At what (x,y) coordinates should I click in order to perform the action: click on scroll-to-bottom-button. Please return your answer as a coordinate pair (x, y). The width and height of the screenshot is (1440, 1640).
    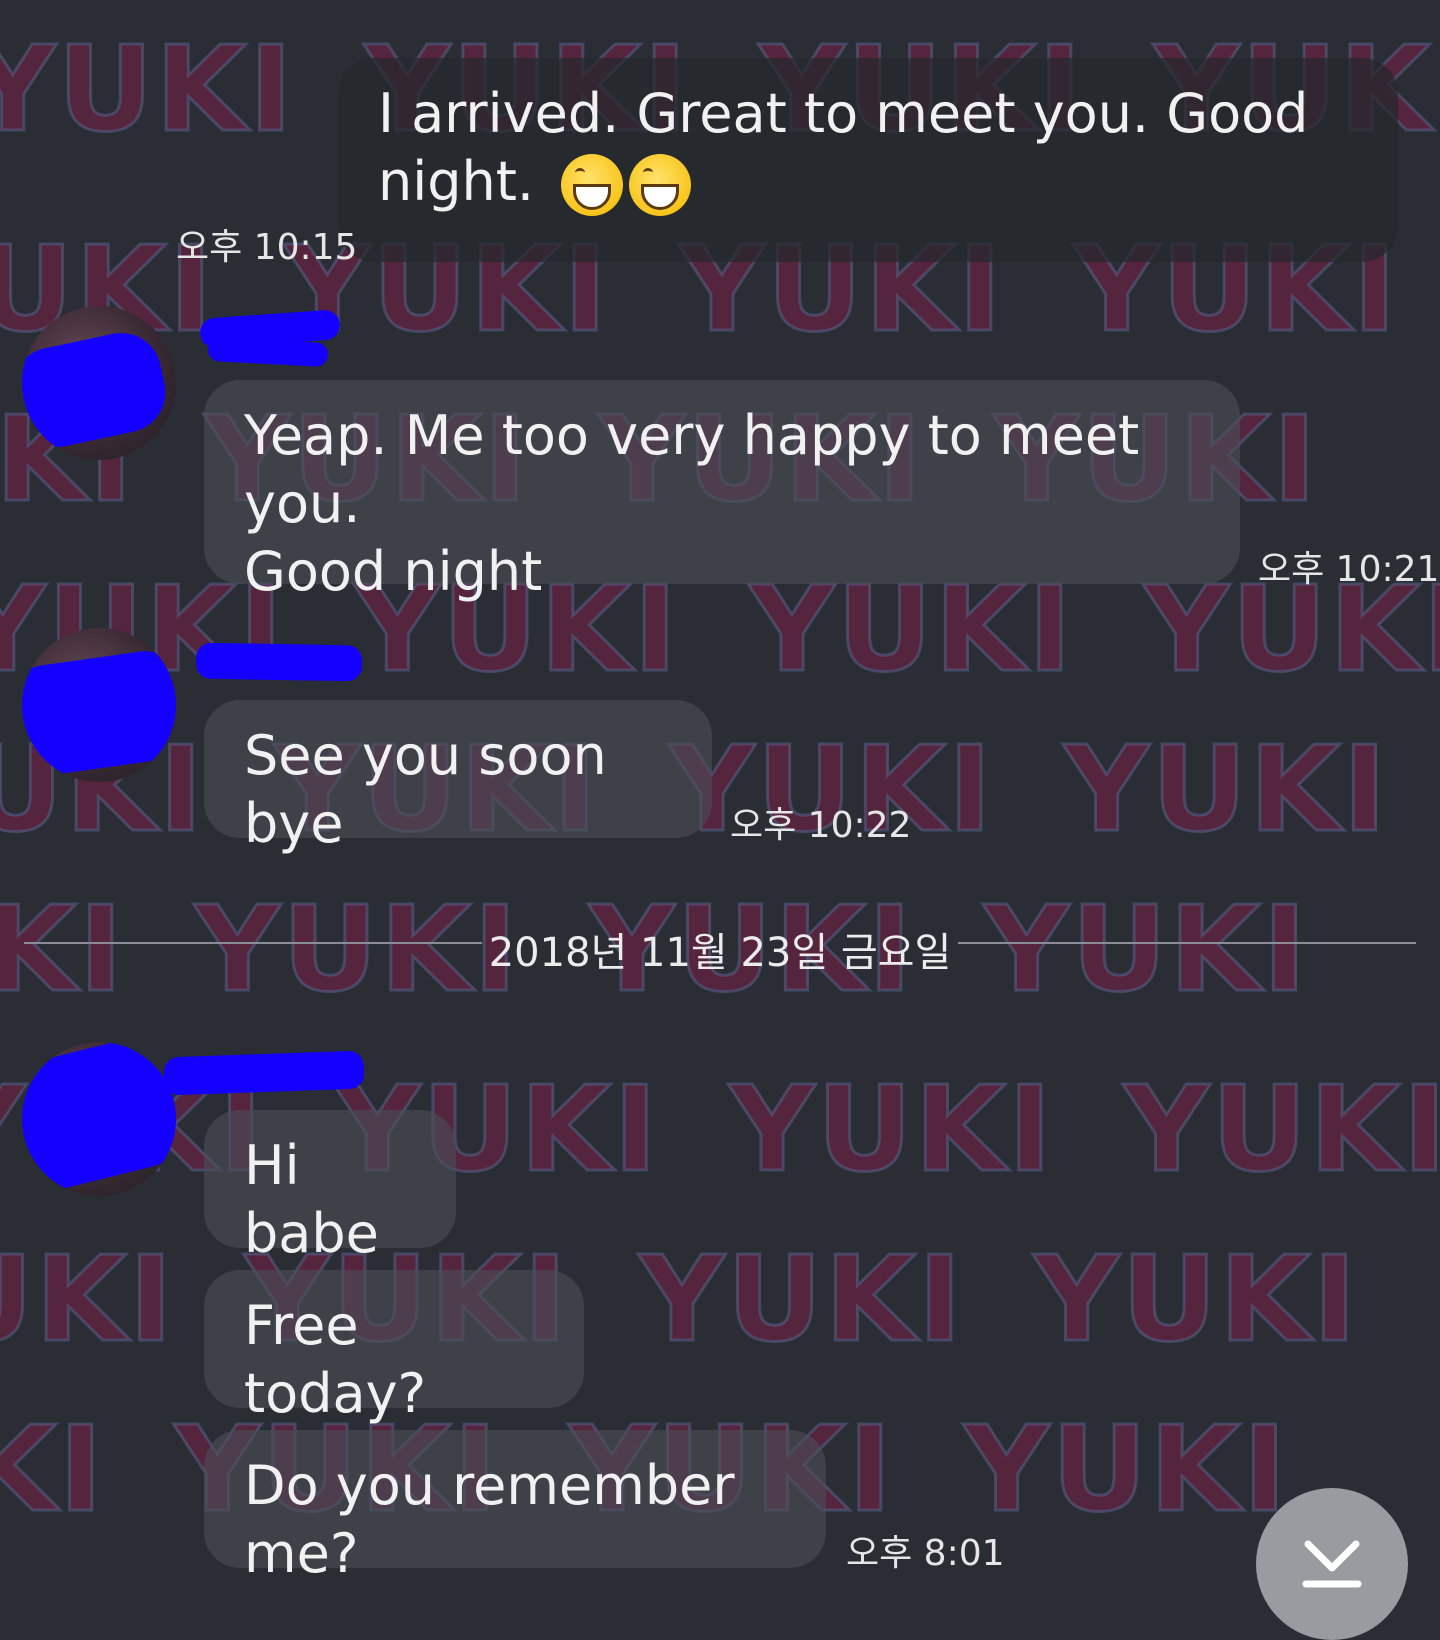
    Looking at the image, I should click on (1332, 1564).